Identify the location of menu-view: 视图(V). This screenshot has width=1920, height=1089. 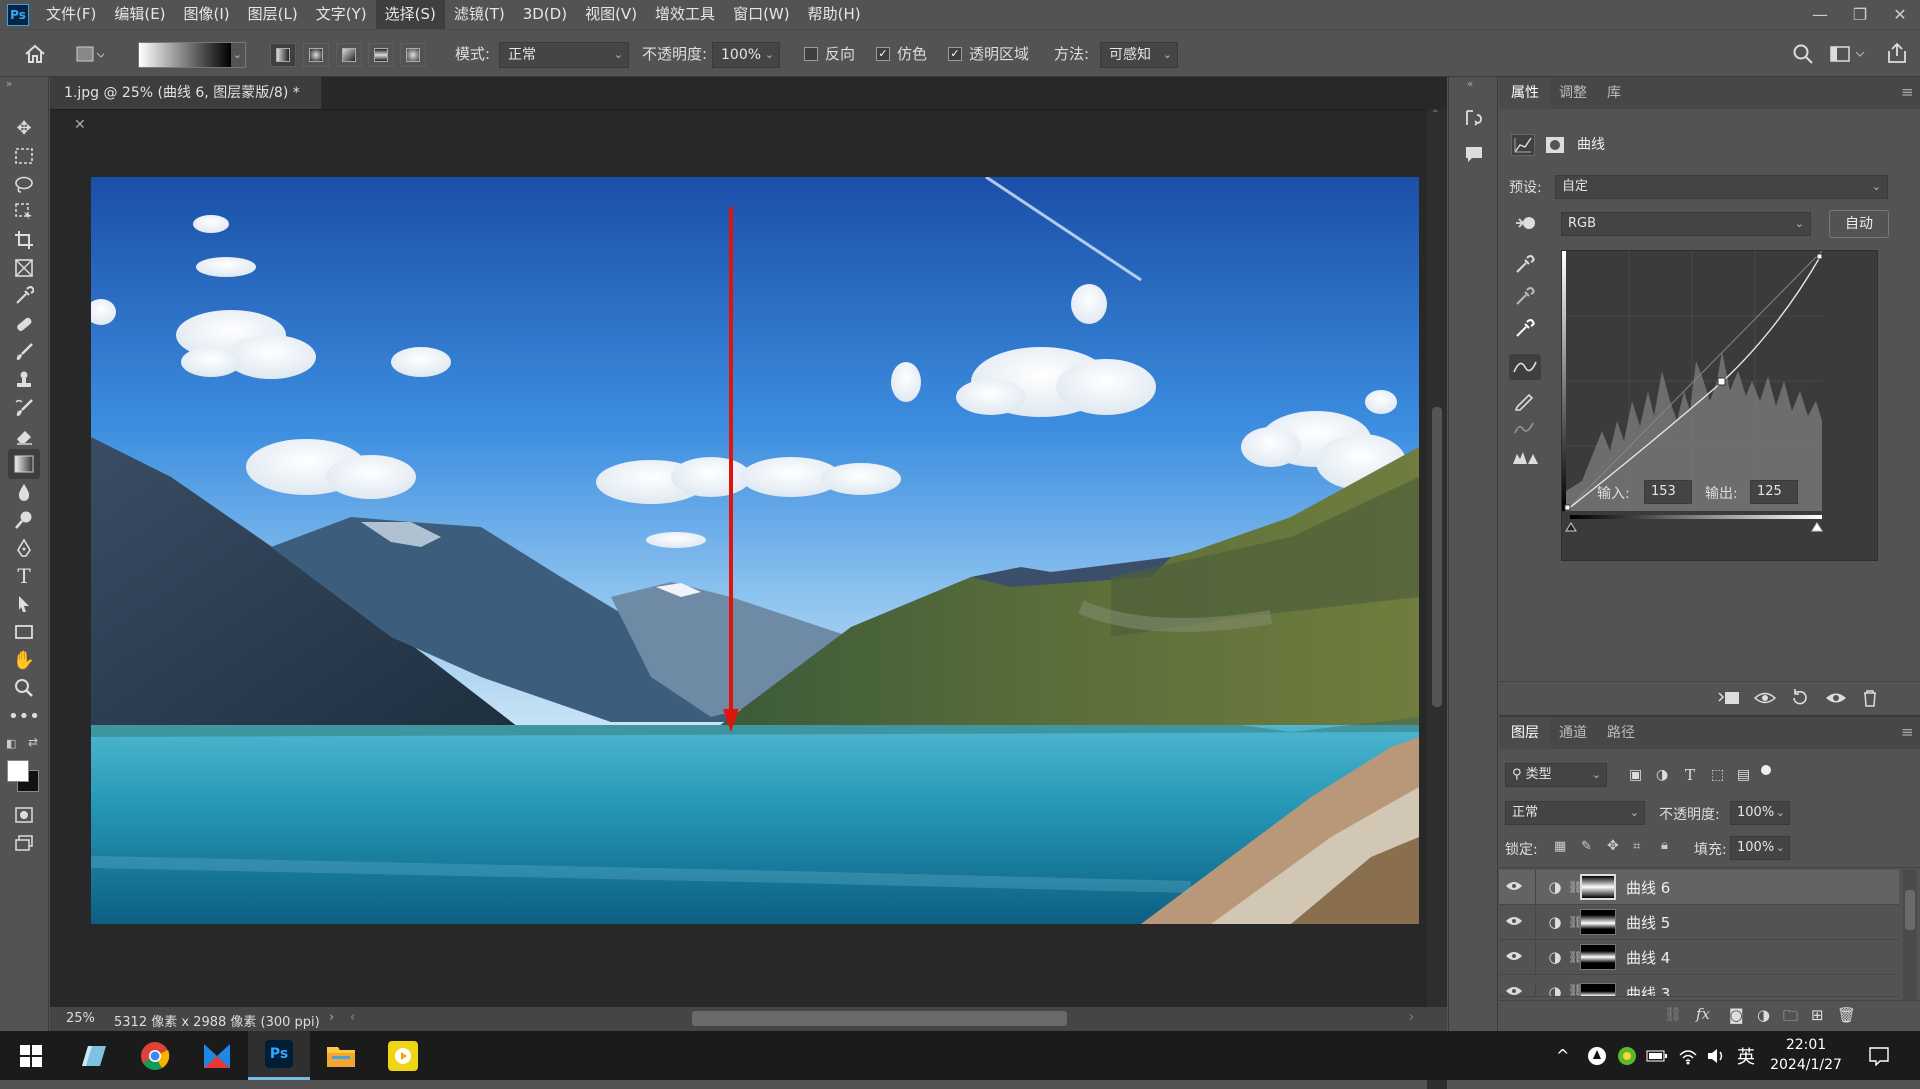
(611, 14).